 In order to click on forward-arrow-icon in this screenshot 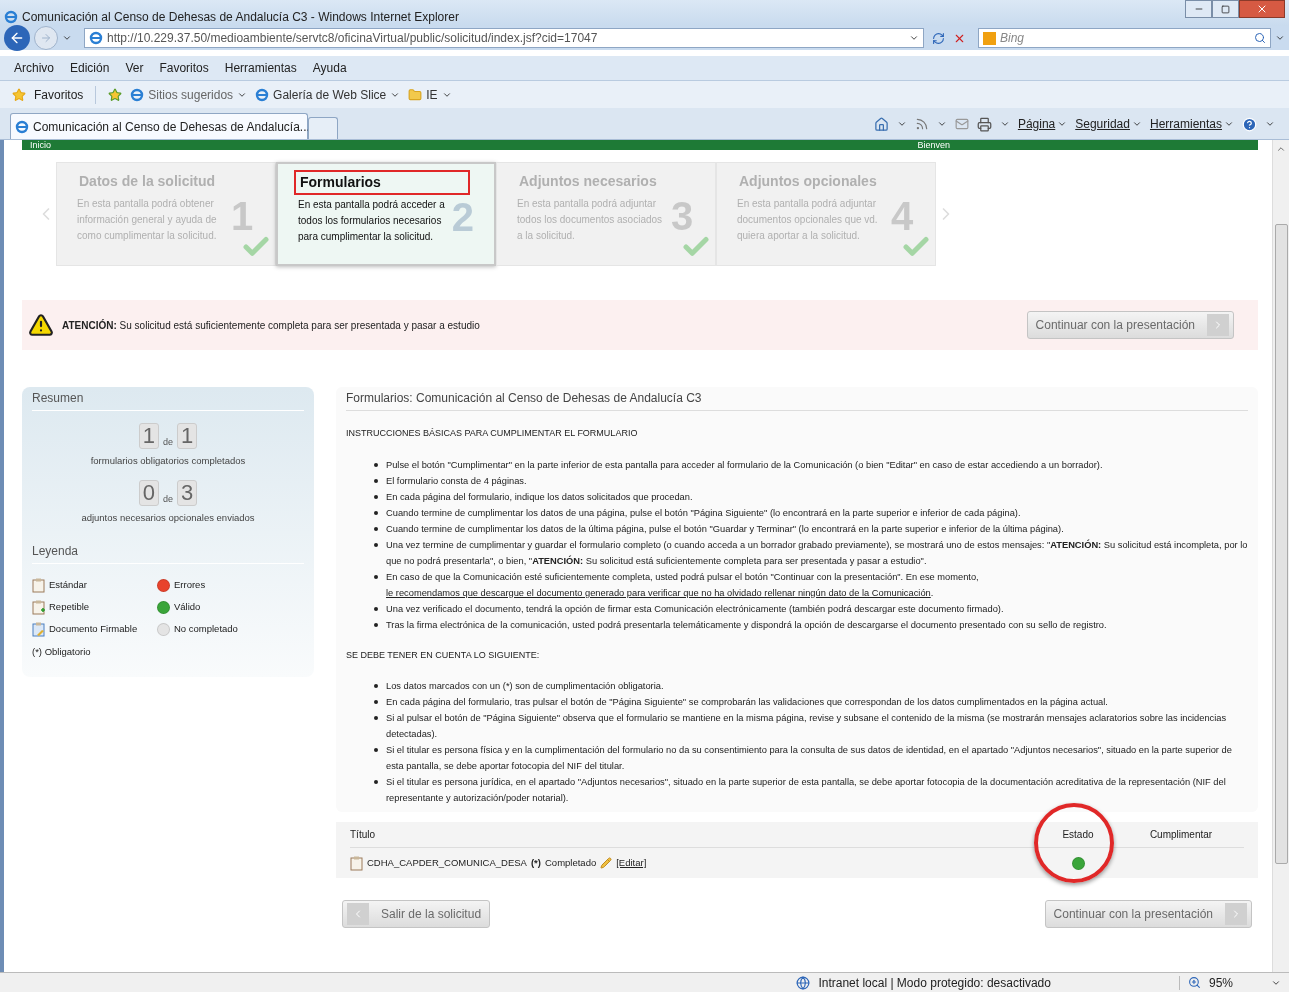, I will do `click(46, 38)`.